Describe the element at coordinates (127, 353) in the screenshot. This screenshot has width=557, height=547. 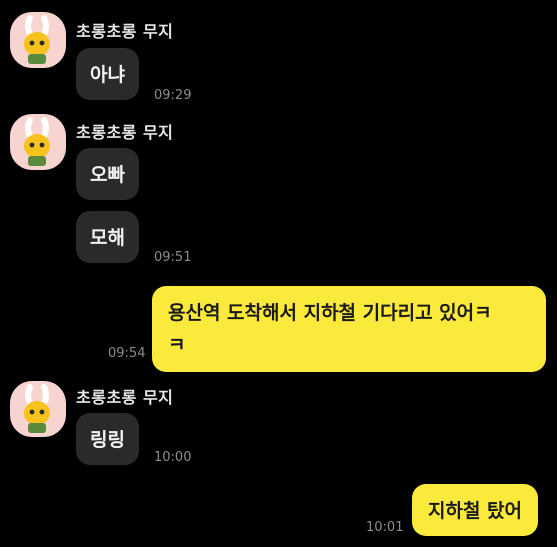
I see `message-time: 09:54` at that location.